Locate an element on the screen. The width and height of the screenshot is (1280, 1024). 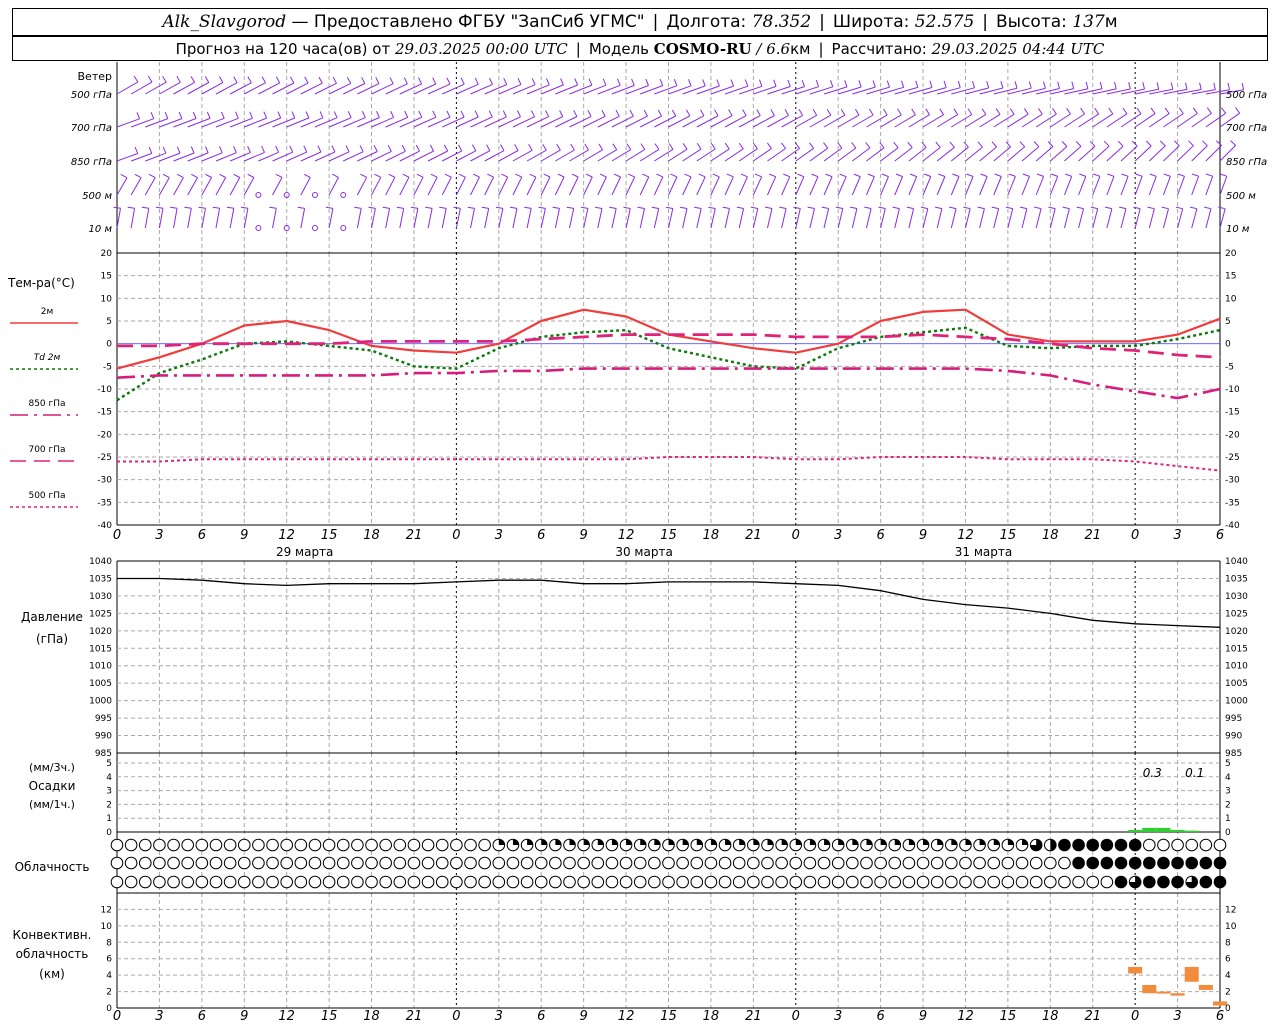
conv-ytick-left: 6 is located at coordinates (109, 960).